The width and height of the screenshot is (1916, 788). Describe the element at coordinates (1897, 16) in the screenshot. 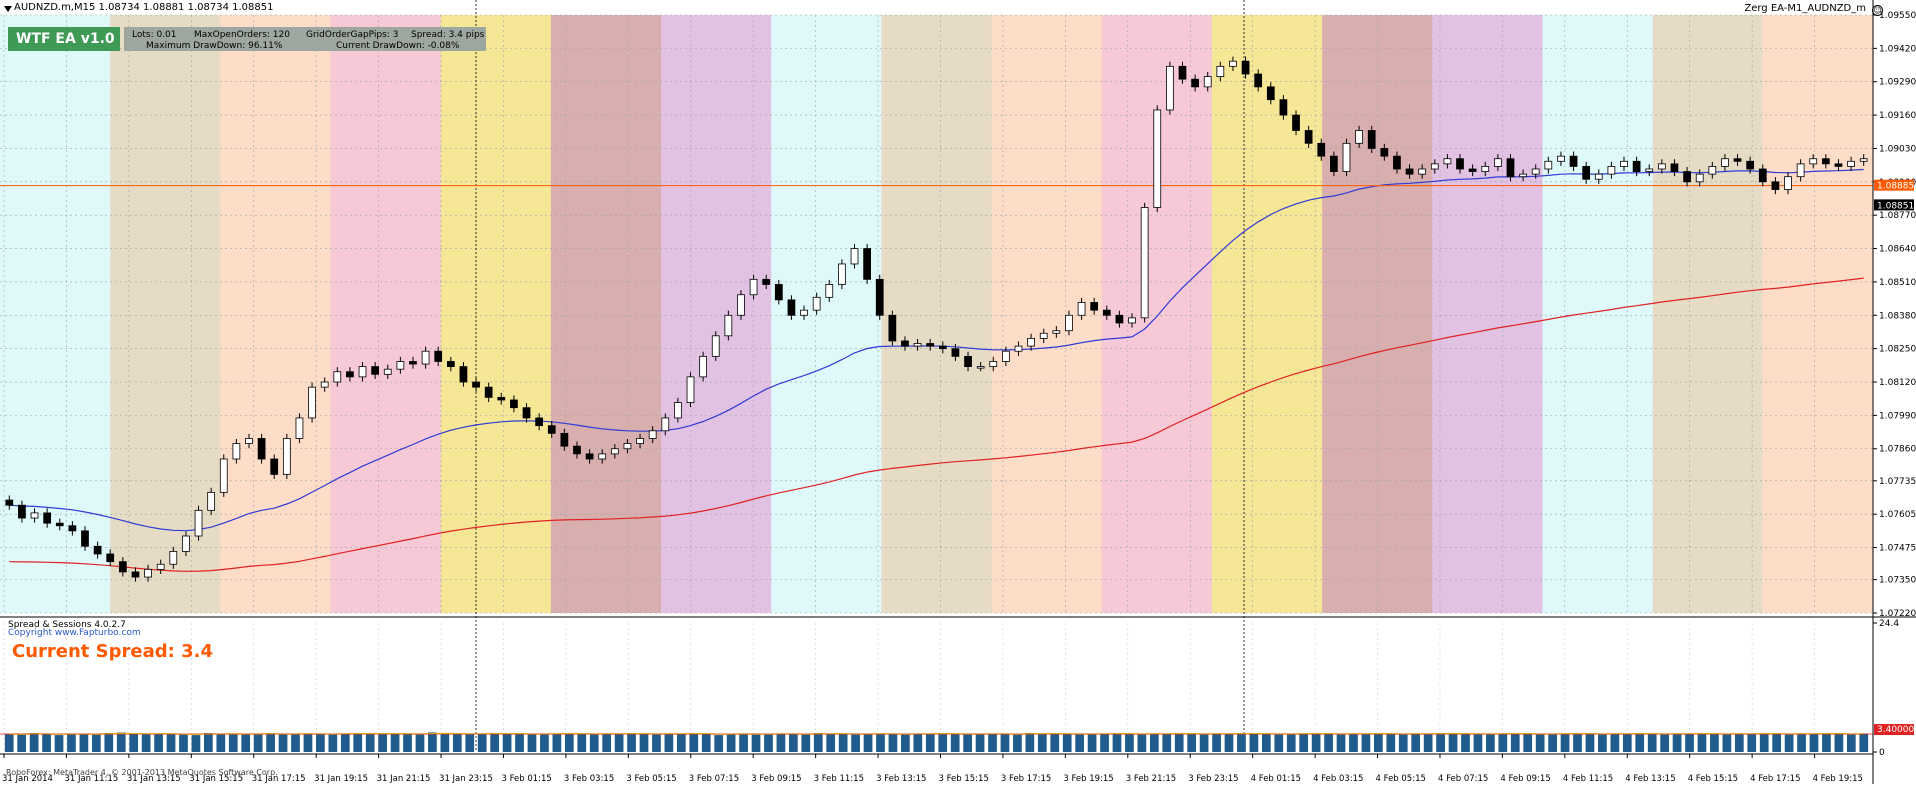

I see `price-tick-label: 1.09550` at that location.